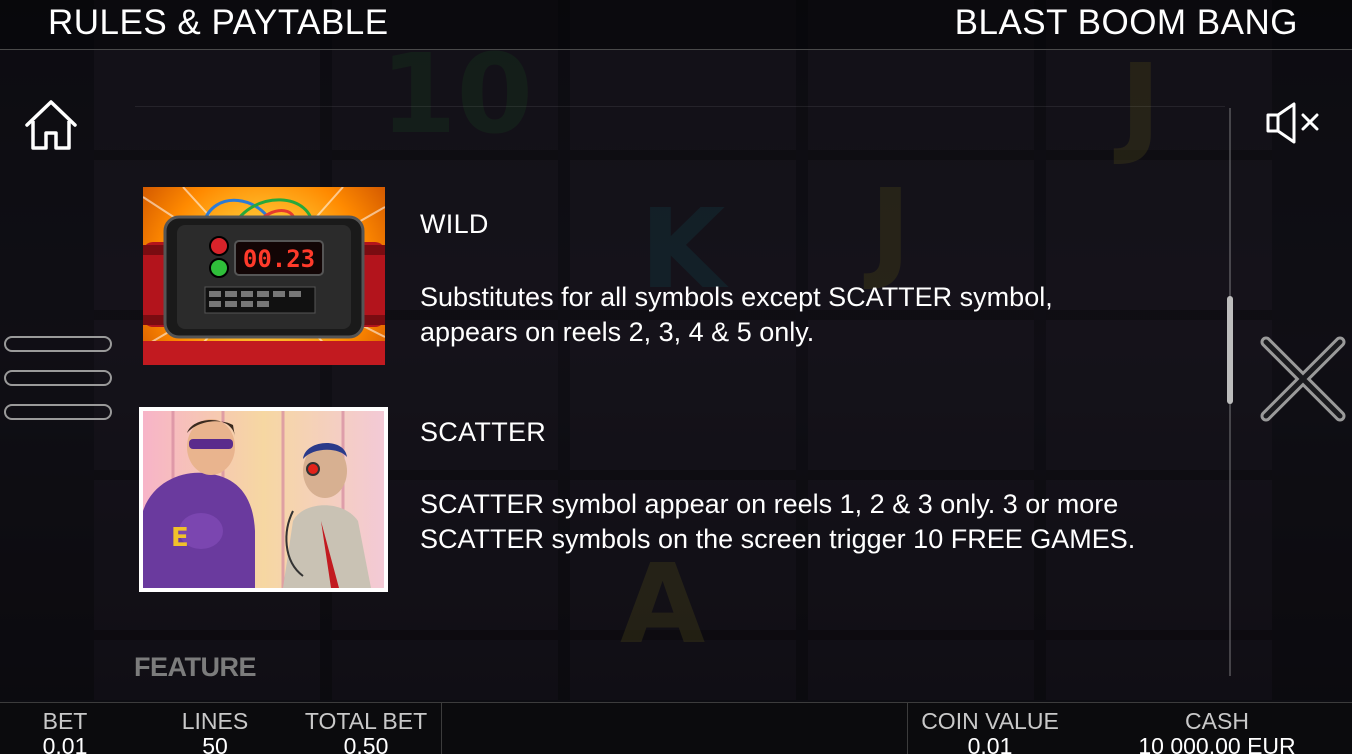  Describe the element at coordinates (366, 743) in the screenshot. I see `total-bet-value: 0.50` at that location.